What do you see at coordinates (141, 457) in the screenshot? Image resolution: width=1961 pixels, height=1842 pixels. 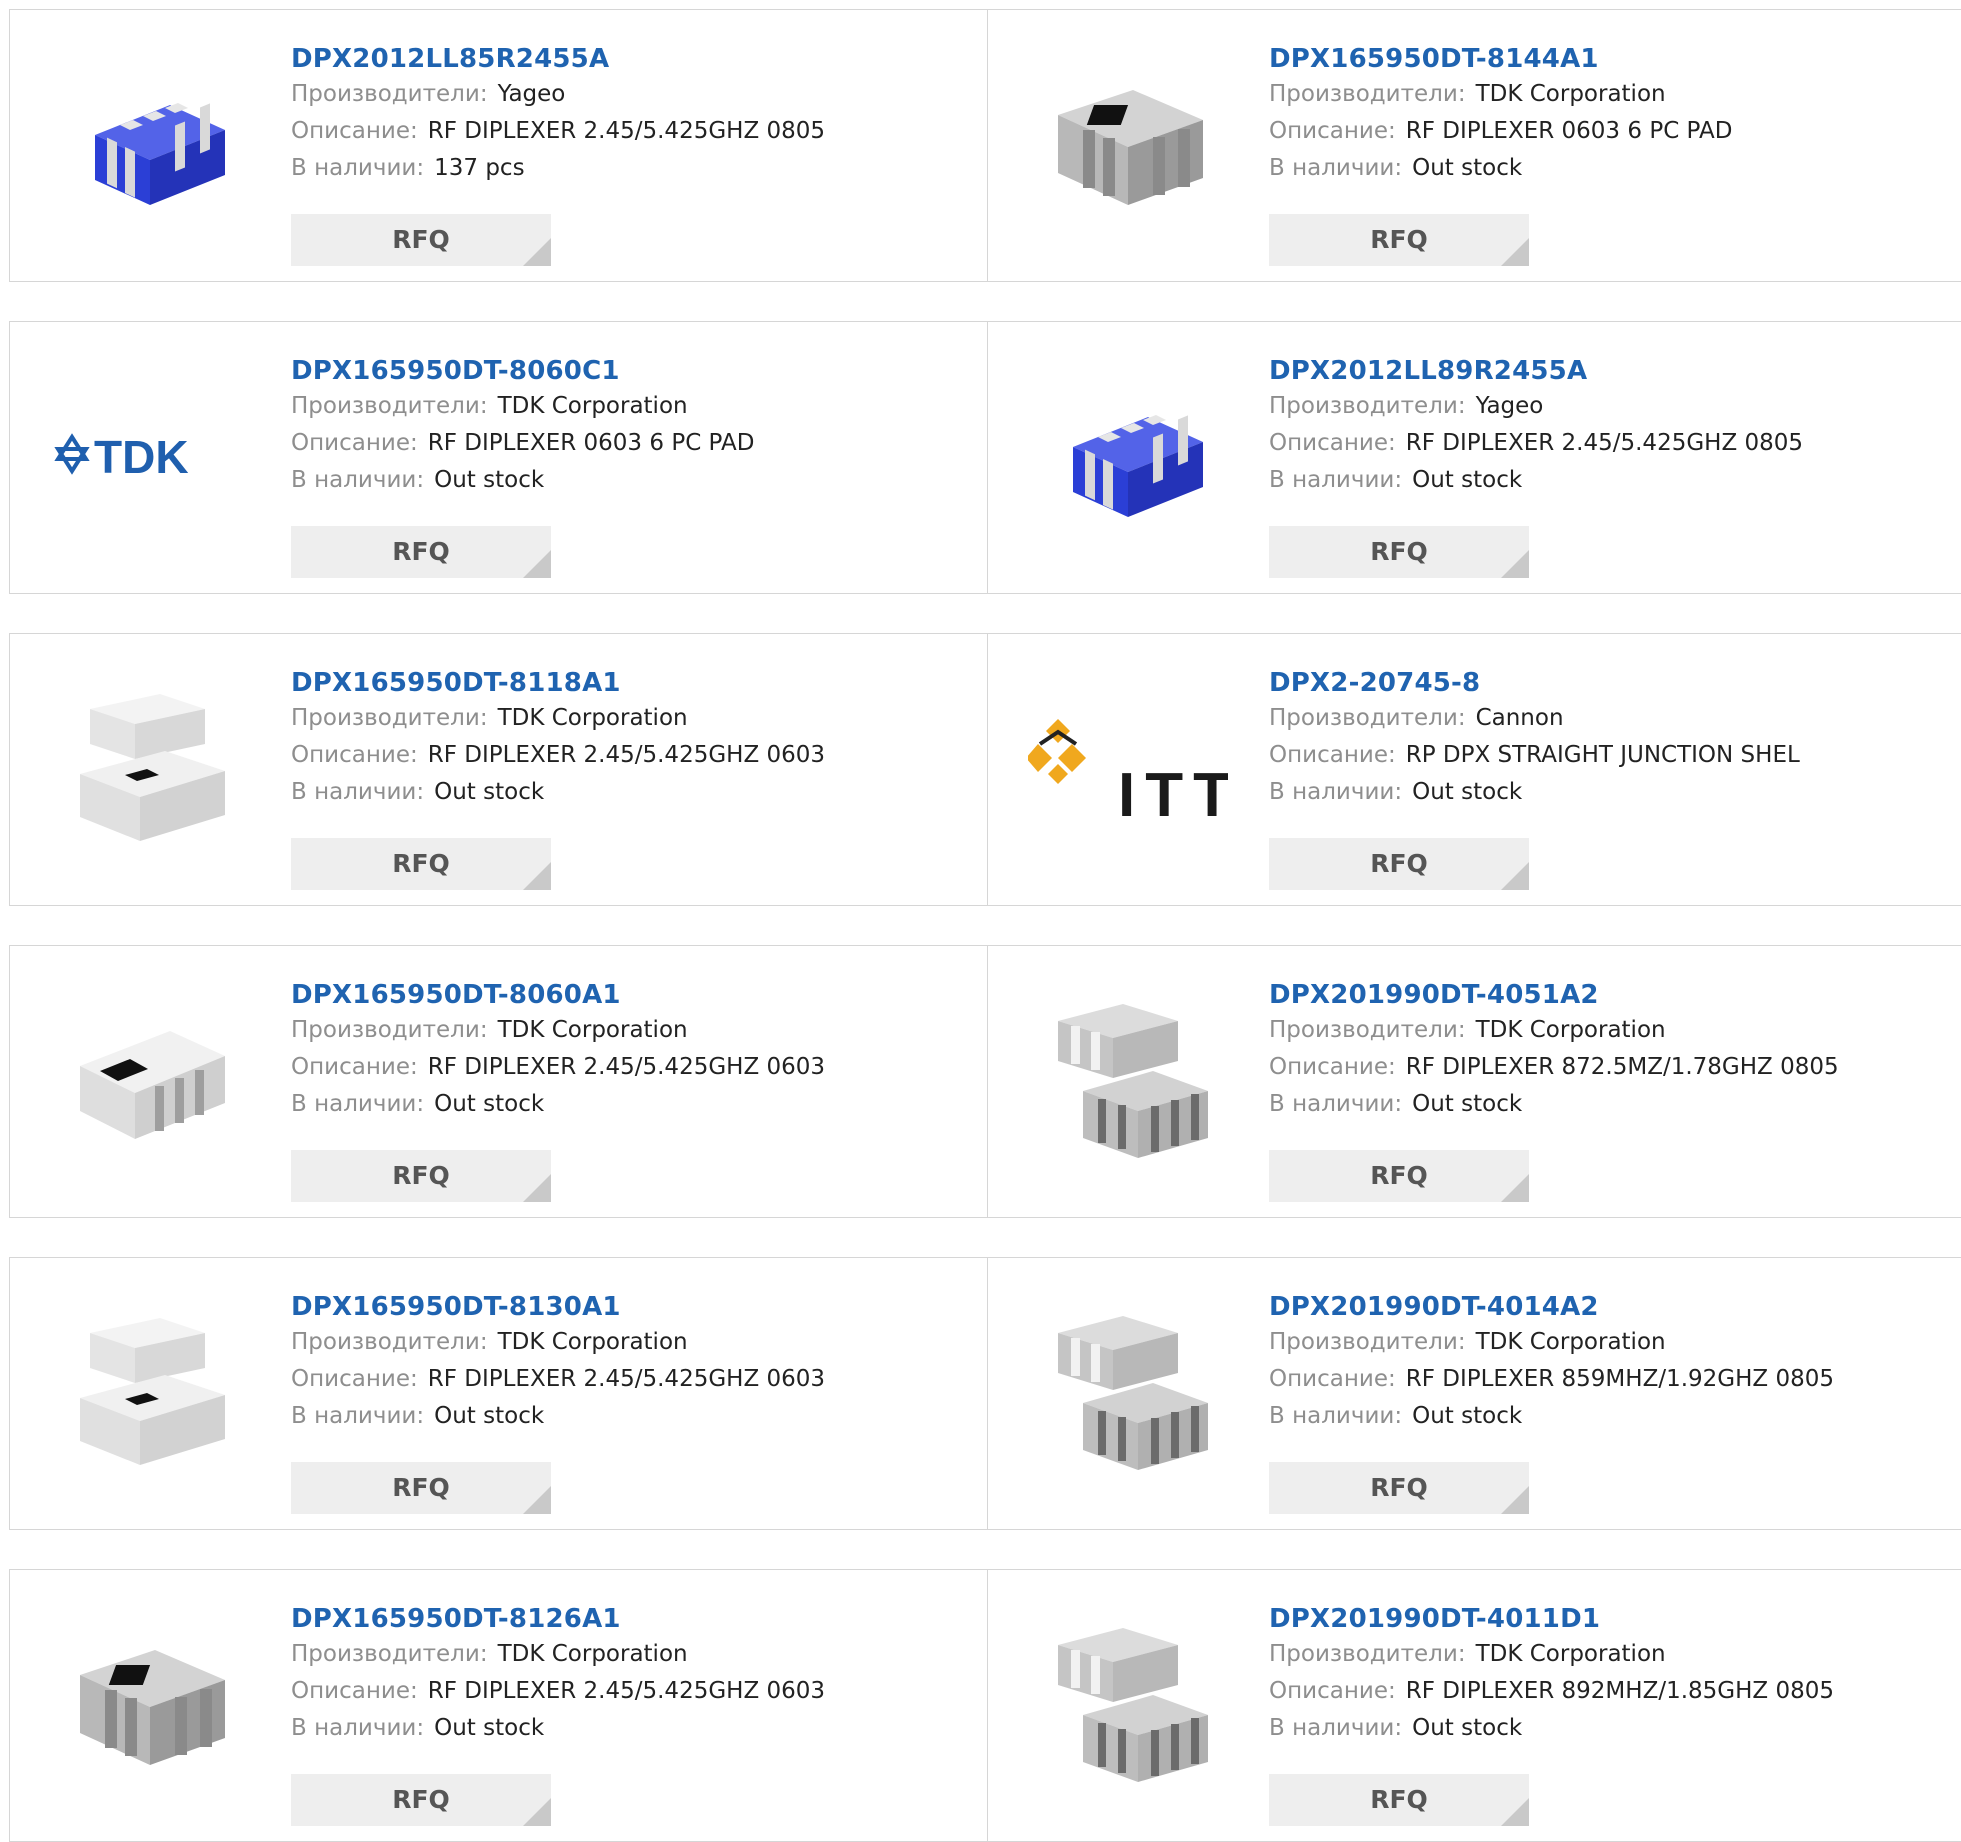 I see `svg-text: TDK` at bounding box center [141, 457].